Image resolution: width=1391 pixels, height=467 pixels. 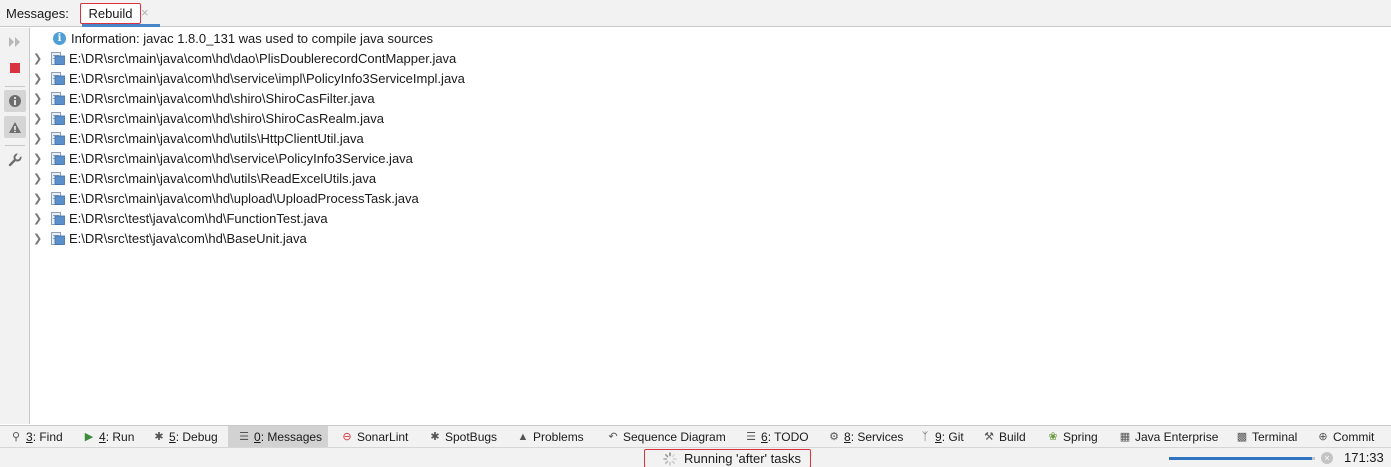 I want to click on git-branch-icon: ᛉ, so click(x=925, y=436).